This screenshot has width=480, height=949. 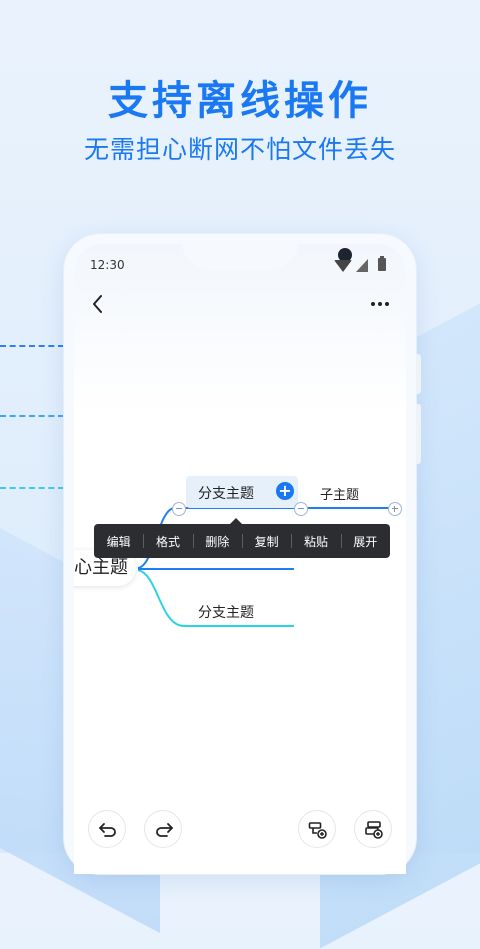 I want to click on add-sibling-node-icon, so click(x=374, y=830).